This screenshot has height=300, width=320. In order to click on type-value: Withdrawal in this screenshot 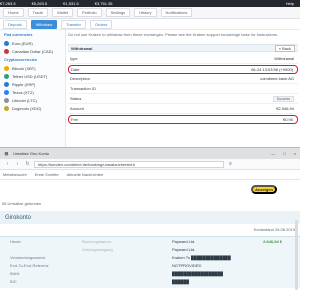, I will do `click(284, 58)`.